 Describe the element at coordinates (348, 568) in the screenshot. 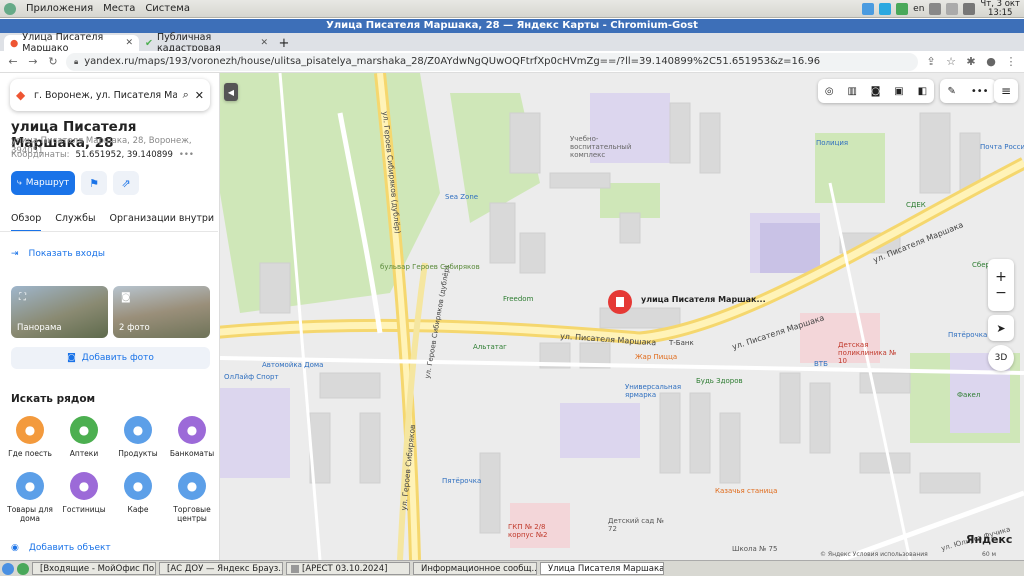

I see `taskbar-window-button: [АРЕСТ 03.10.2024]` at that location.